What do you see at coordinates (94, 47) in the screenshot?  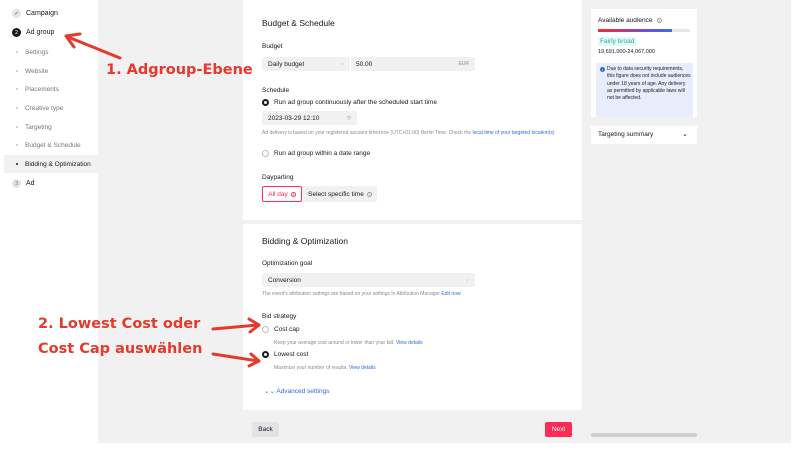 I see `arrow-to-adgroup` at bounding box center [94, 47].